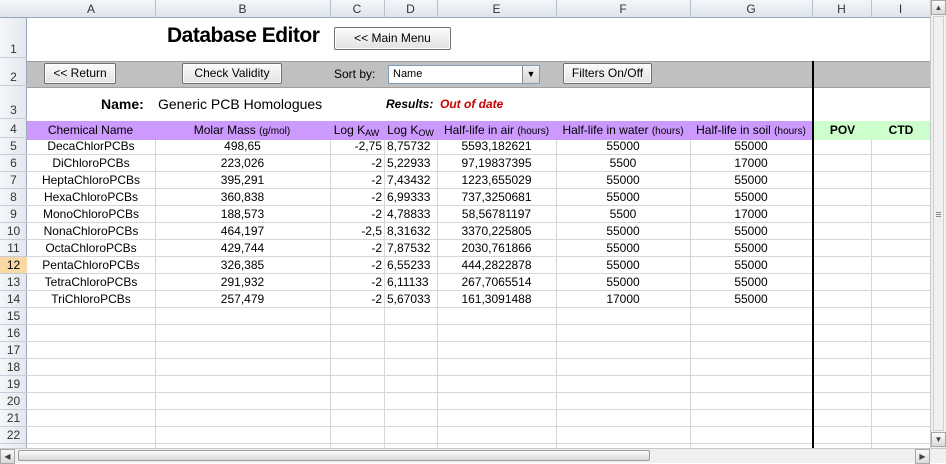 This screenshot has height=464, width=946. What do you see at coordinates (91, 231) in the screenshot?
I see `table-cell: NonaChloroPCBs` at bounding box center [91, 231].